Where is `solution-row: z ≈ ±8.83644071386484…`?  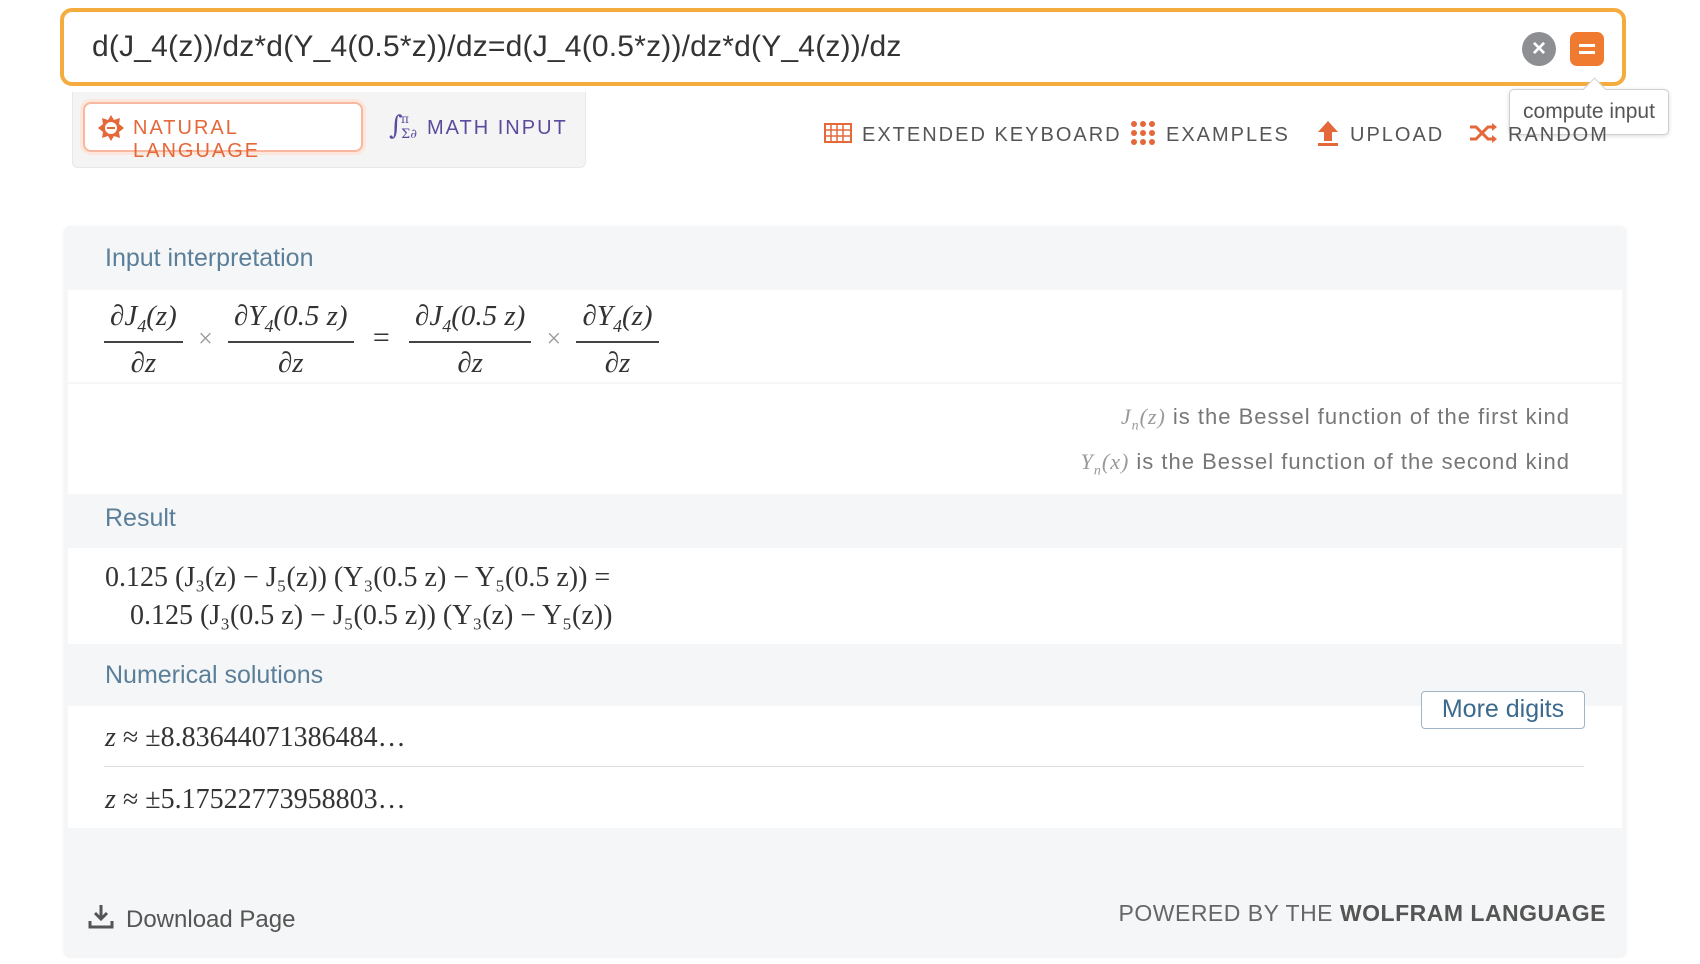 solution-row: z ≈ ±8.83644071386484… is located at coordinates (255, 737).